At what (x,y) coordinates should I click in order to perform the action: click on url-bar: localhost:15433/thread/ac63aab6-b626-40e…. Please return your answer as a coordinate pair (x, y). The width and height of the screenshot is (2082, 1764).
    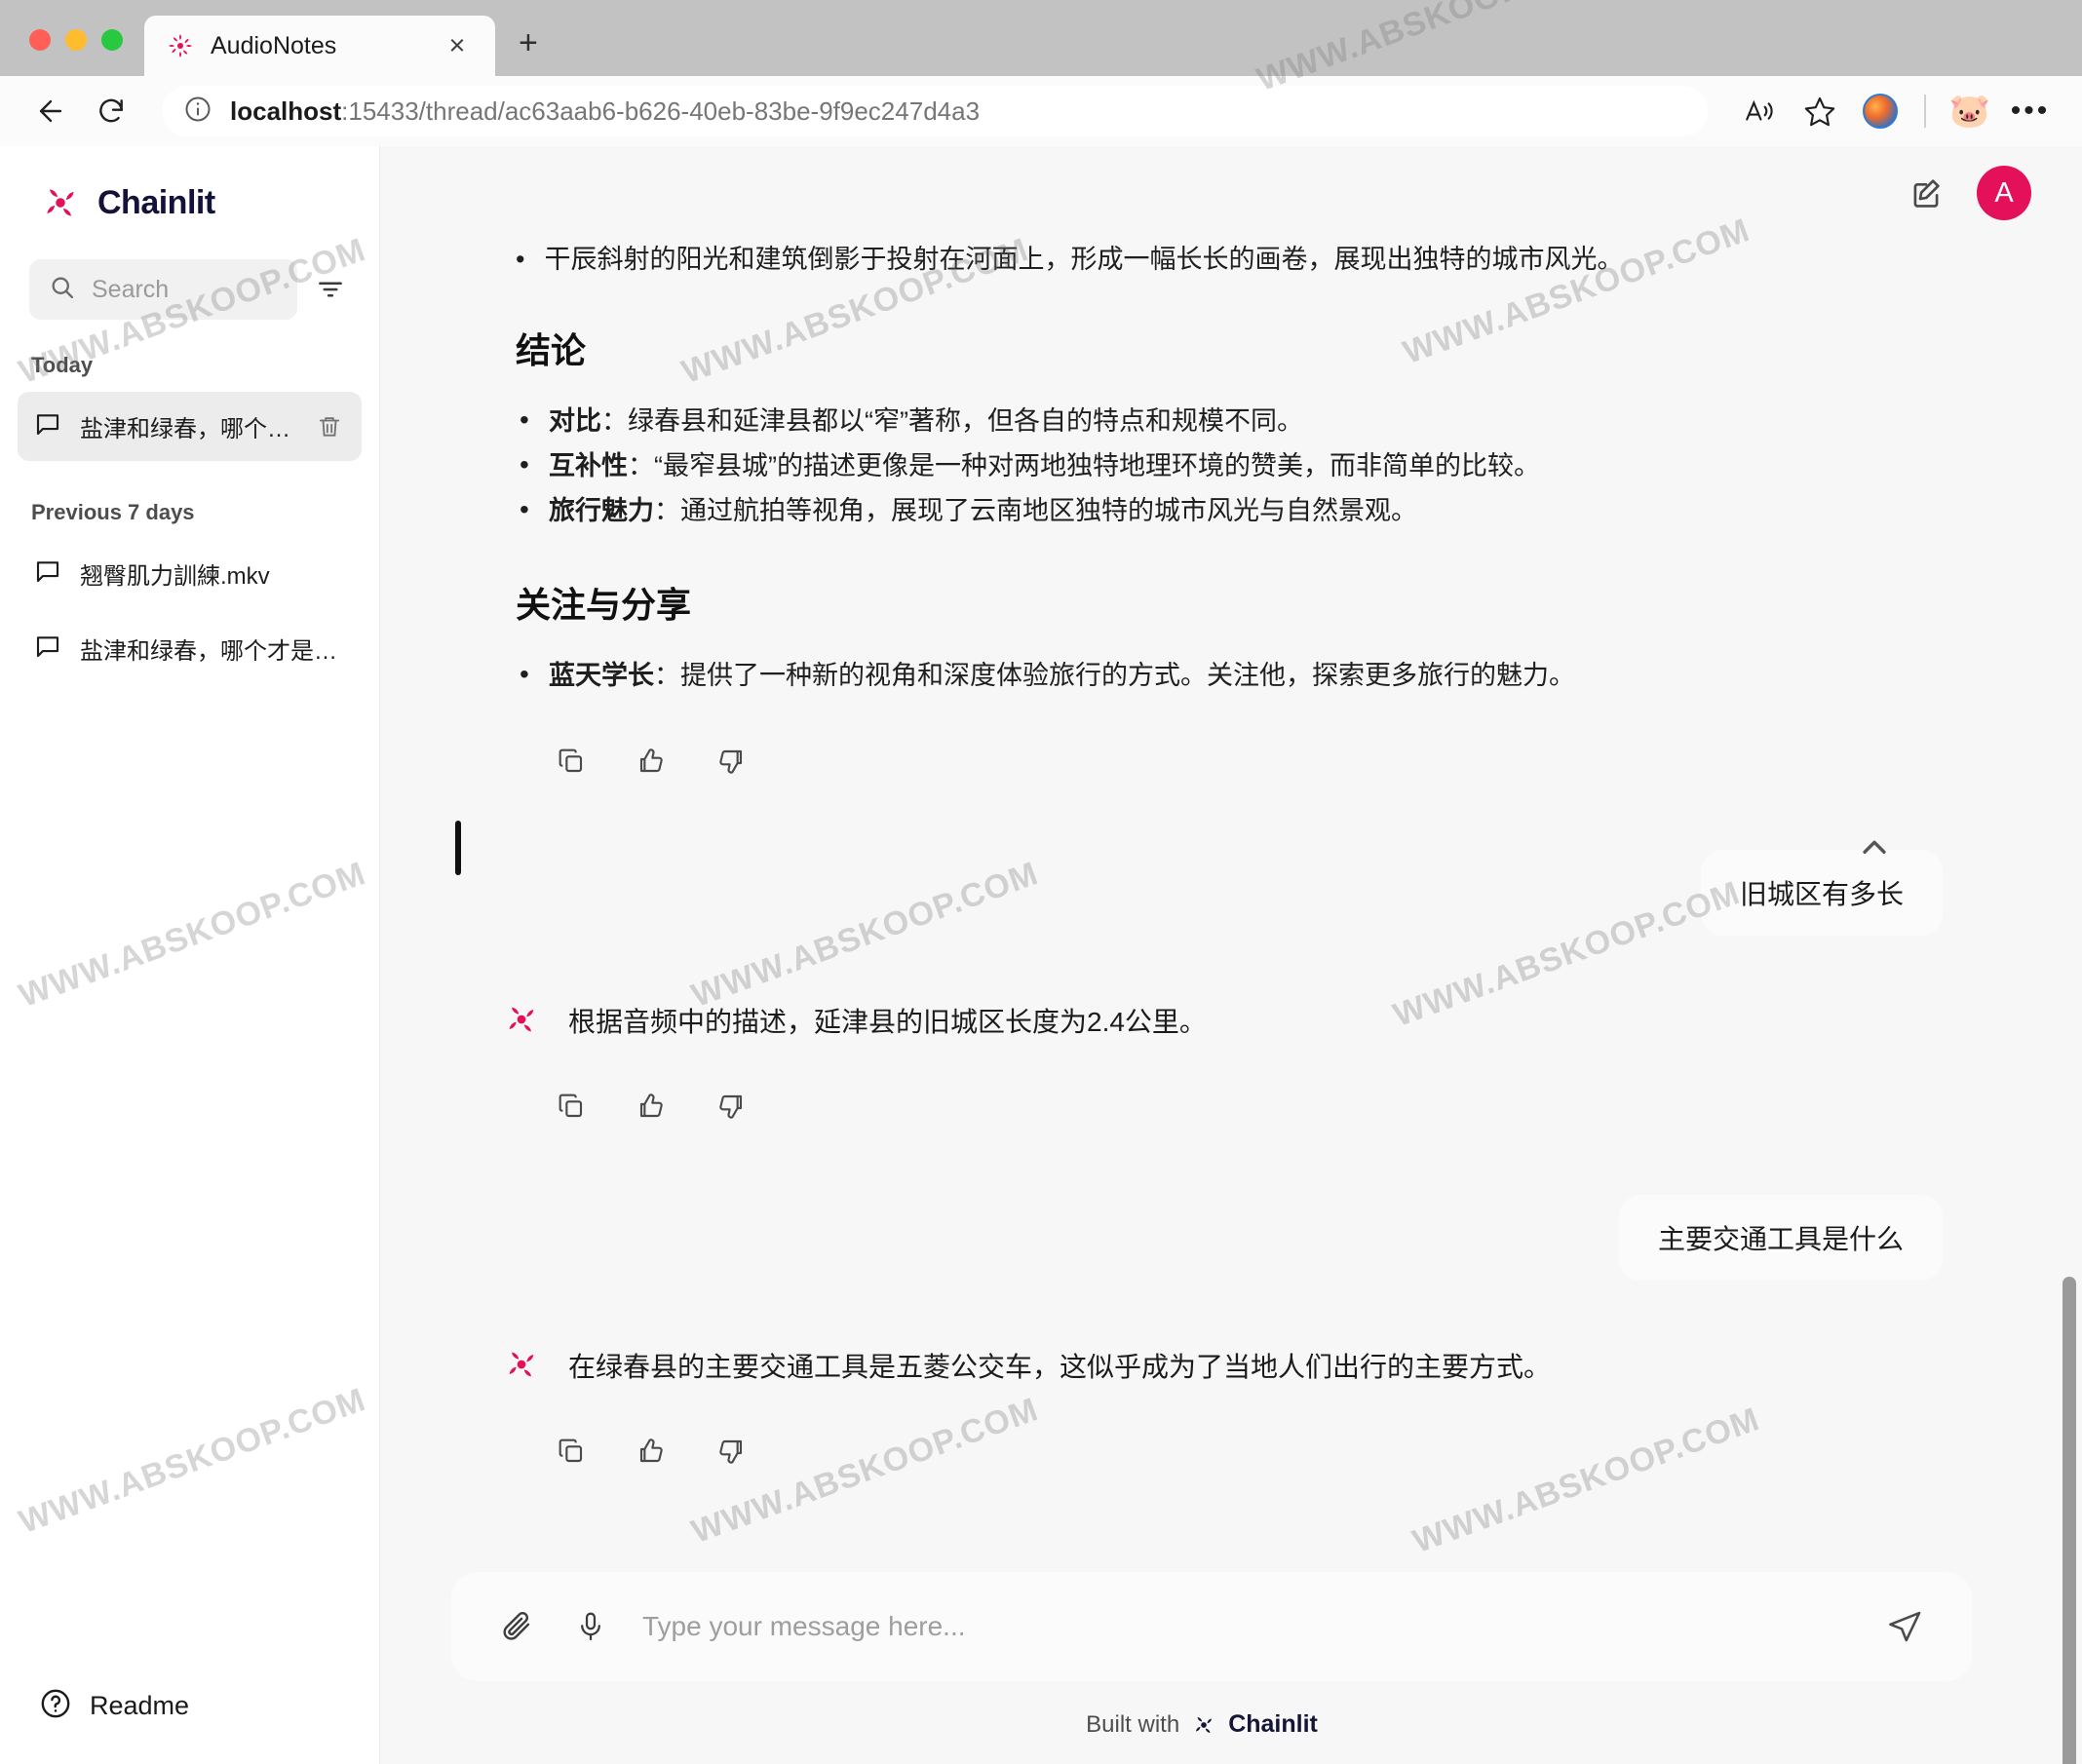
    Looking at the image, I should click on (935, 111).